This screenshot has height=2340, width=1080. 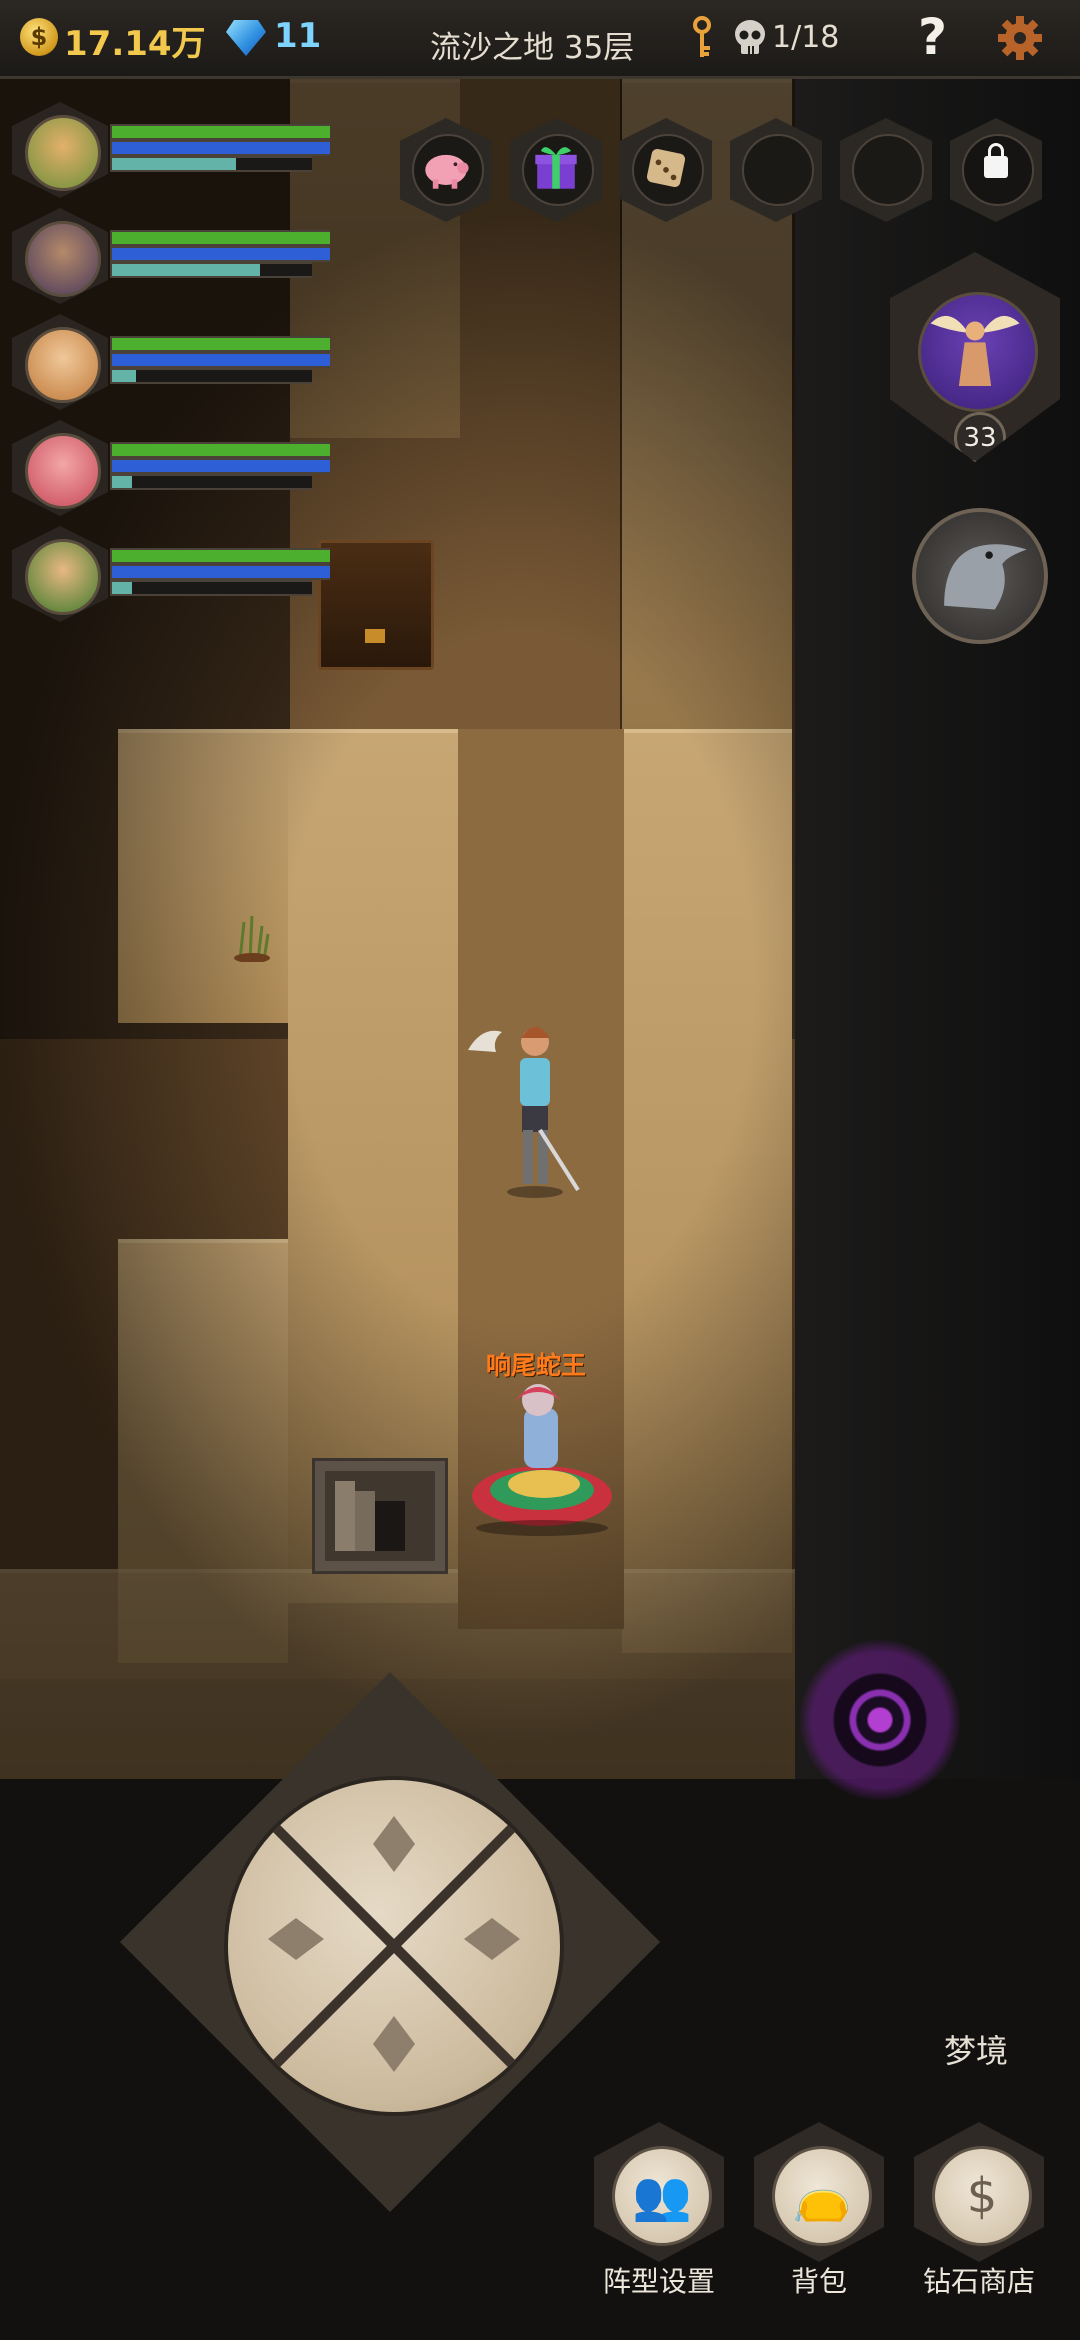 What do you see at coordinates (375, 636) in the screenshot?
I see `chest-lock-icon` at bounding box center [375, 636].